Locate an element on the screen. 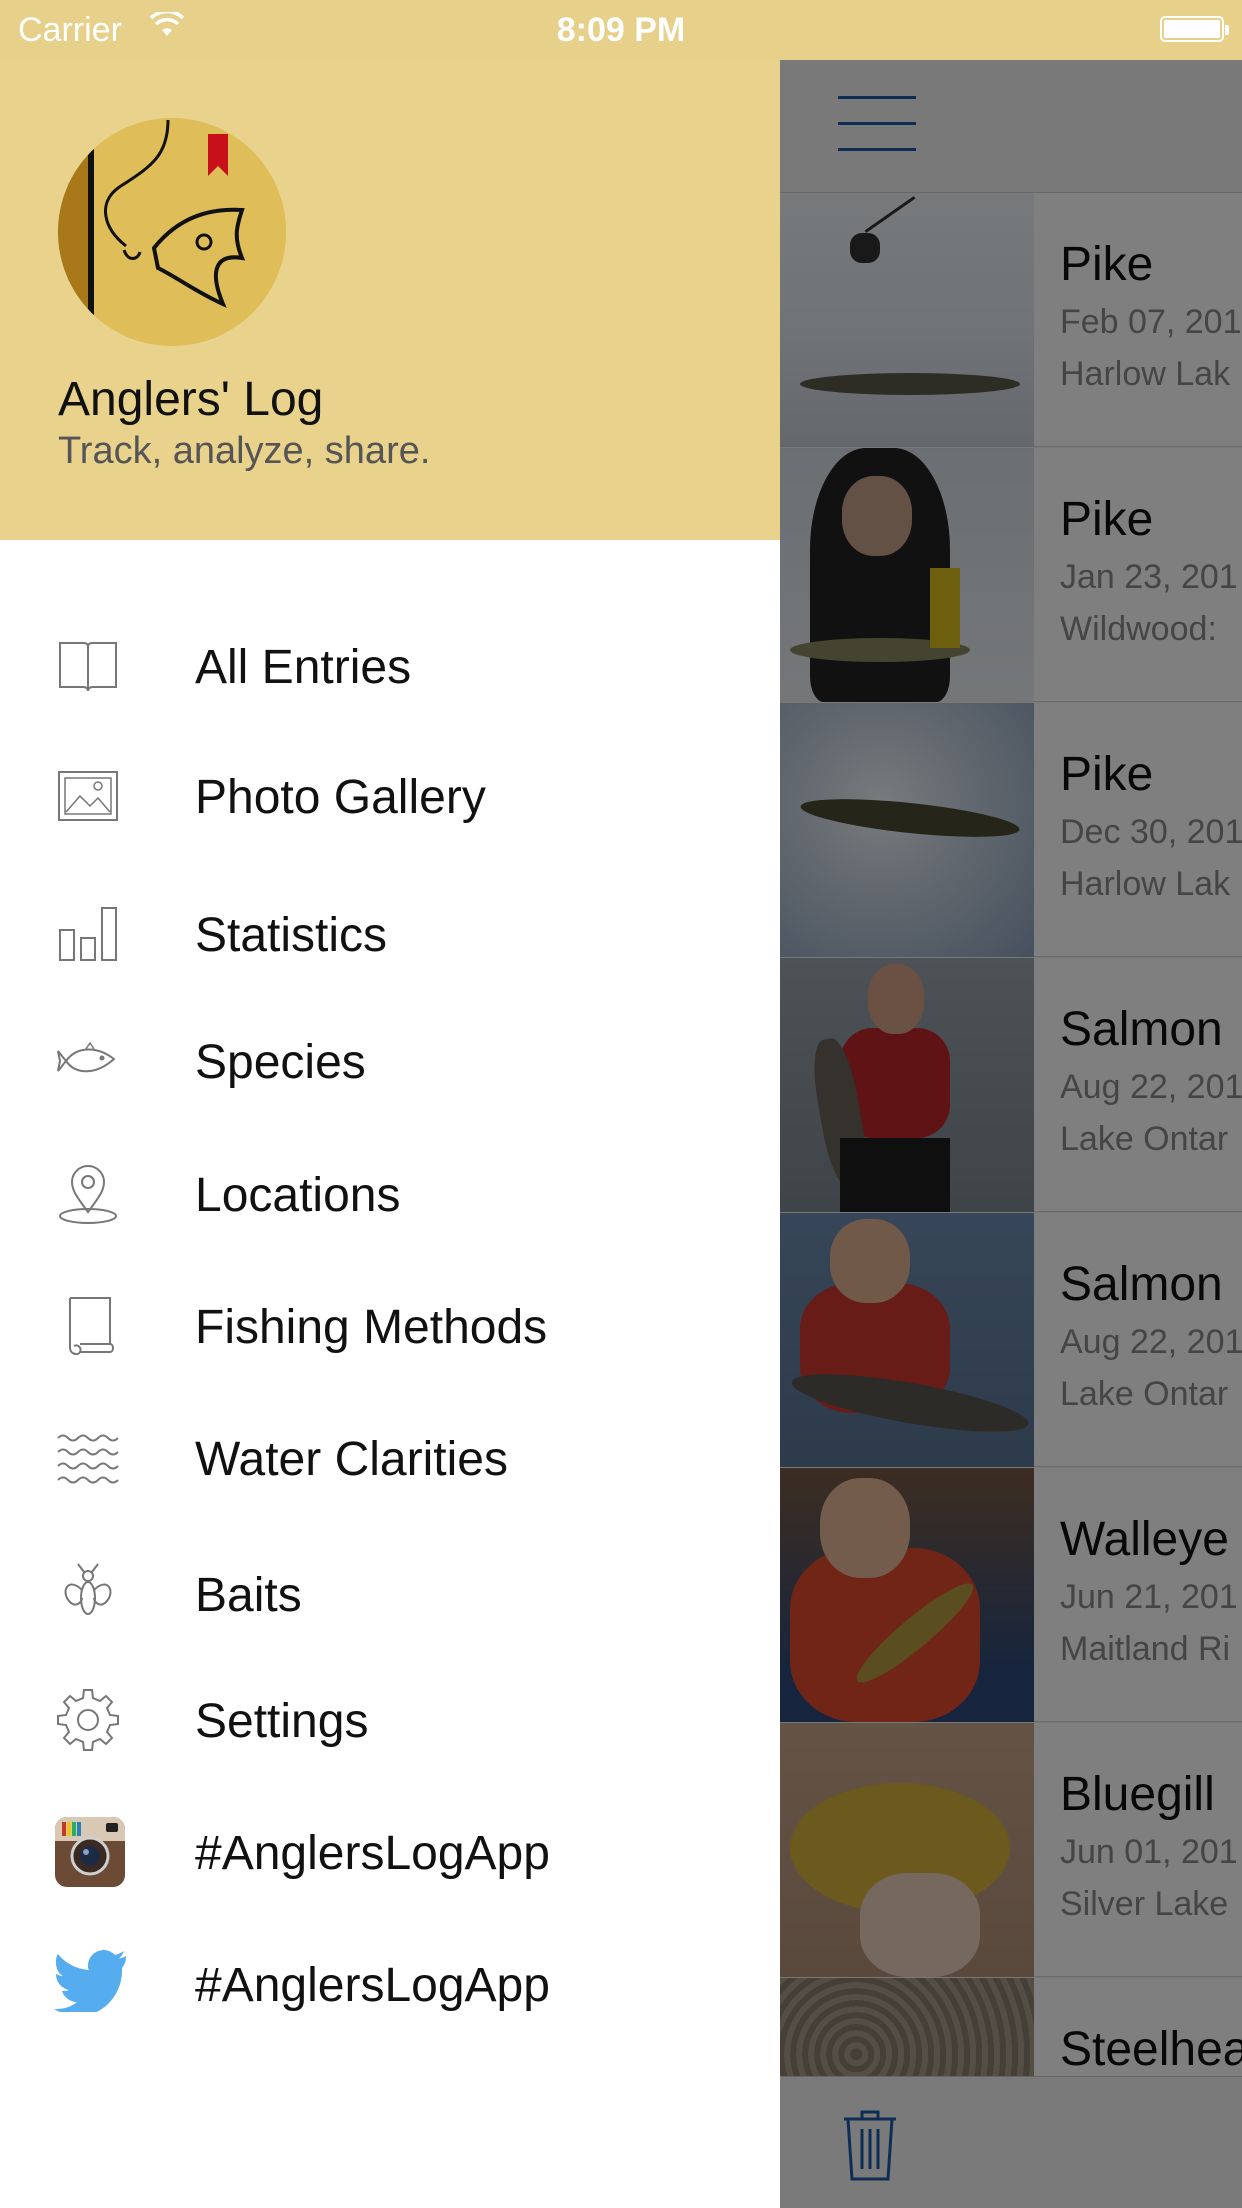 Image resolution: width=1242 pixels, height=2208 pixels. app-subtitle: Track, analyze, share. is located at coordinates (244, 451).